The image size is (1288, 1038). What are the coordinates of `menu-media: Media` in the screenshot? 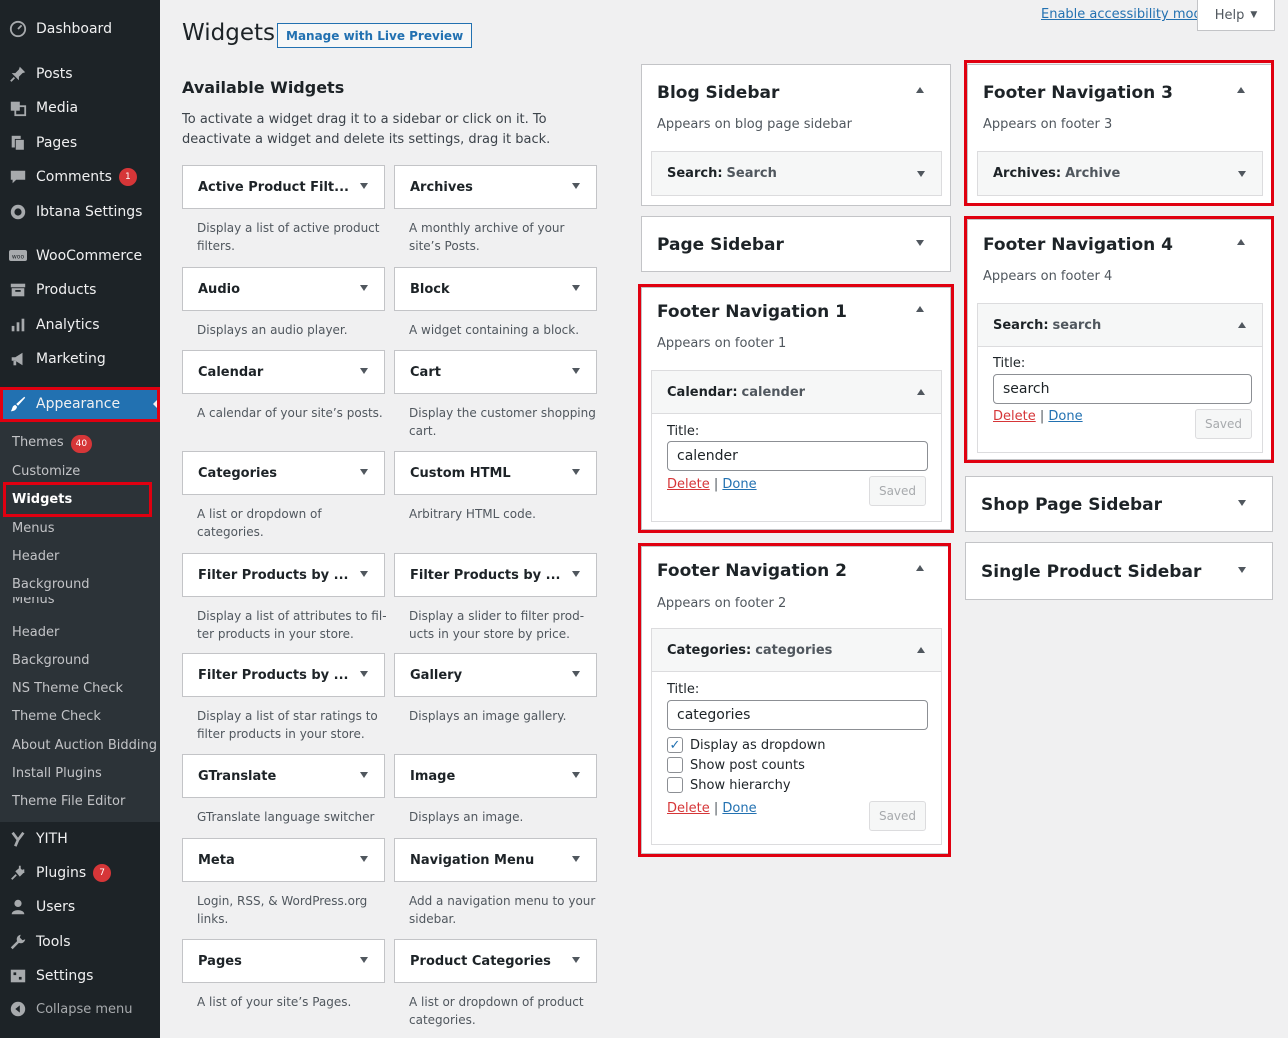 It's located at (80, 108).